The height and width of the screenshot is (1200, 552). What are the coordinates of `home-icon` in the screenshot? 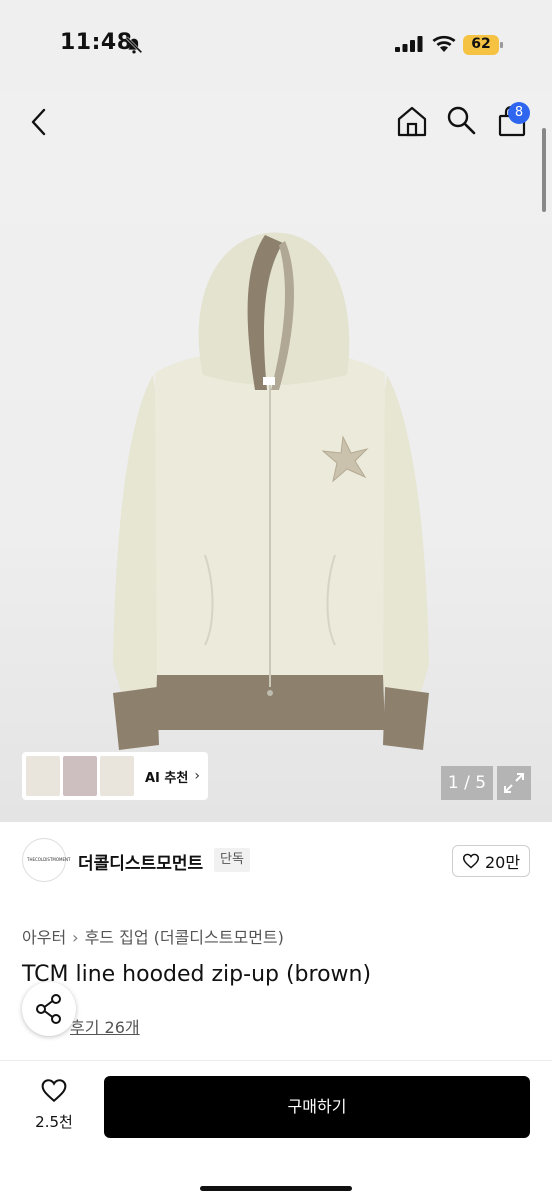 It's located at (412, 121).